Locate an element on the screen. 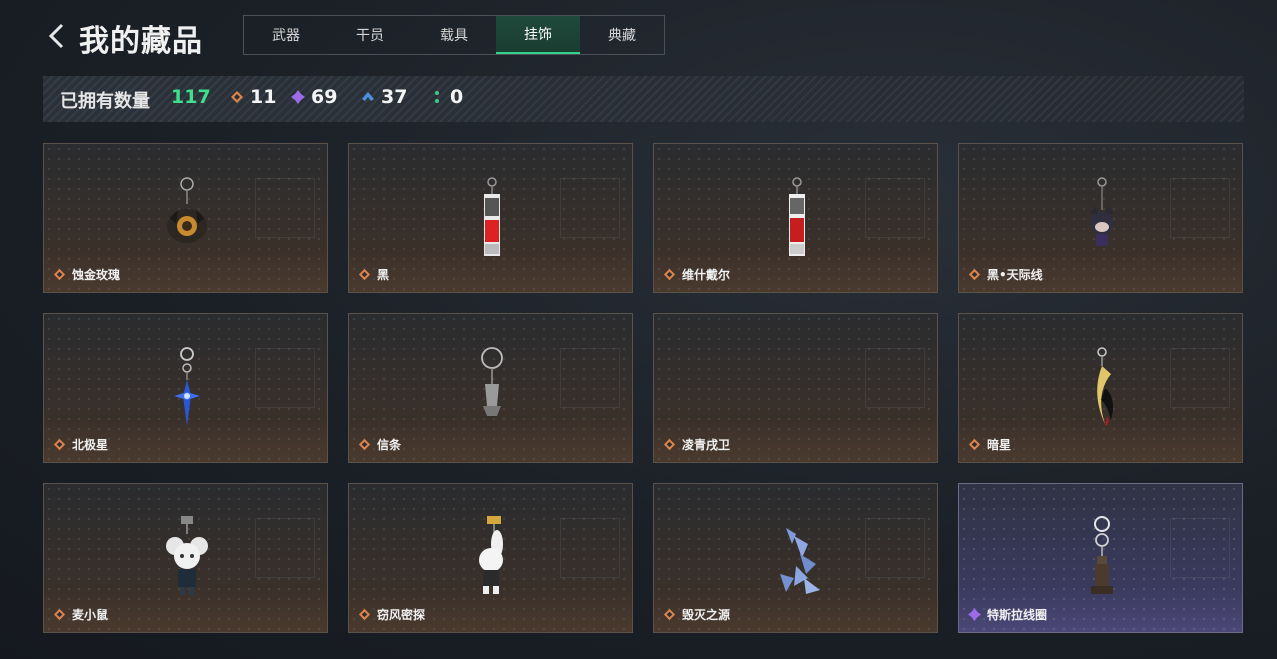 The height and width of the screenshot is (659, 1277). tab-weapons: 武器 is located at coordinates (286, 35).